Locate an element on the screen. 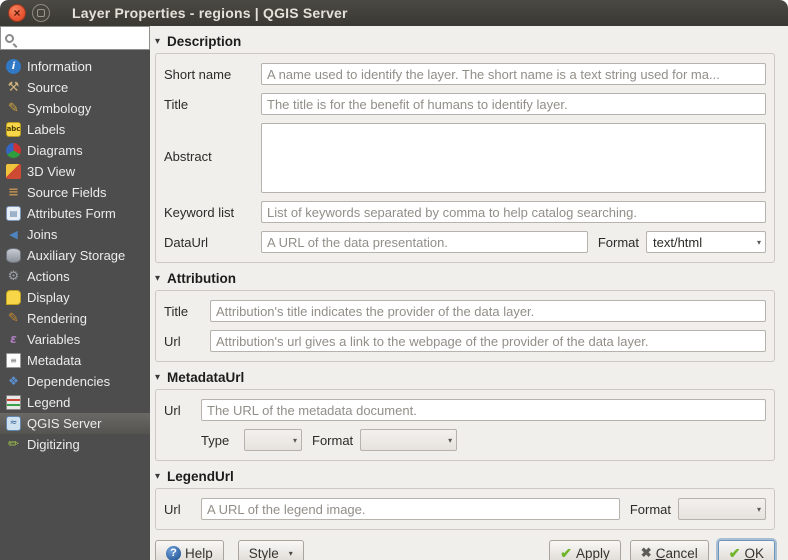 The height and width of the screenshot is (560, 788). sidebar-item-source: ⚒ Source is located at coordinates (75, 87).